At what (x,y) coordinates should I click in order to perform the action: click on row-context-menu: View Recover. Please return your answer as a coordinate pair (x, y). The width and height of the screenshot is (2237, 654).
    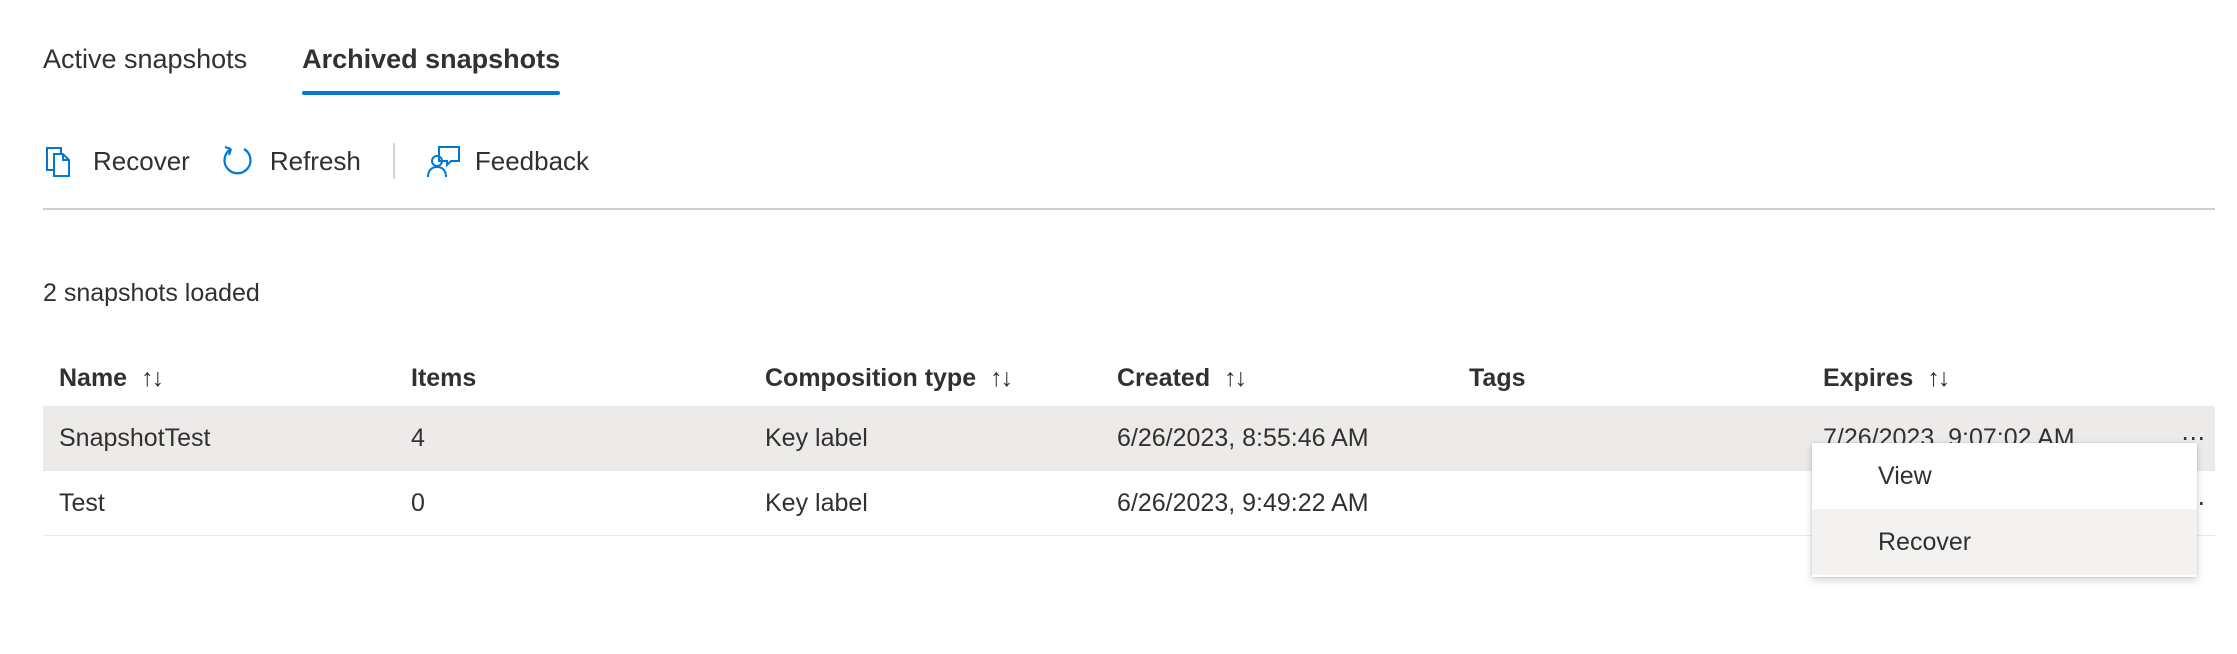
    Looking at the image, I should click on (2004, 510).